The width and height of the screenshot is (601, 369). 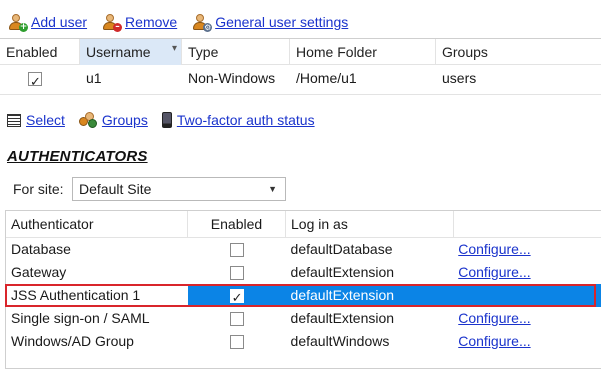 I want to click on table-row: u1 Non-Windows /Home/u1 users, so click(x=300, y=80).